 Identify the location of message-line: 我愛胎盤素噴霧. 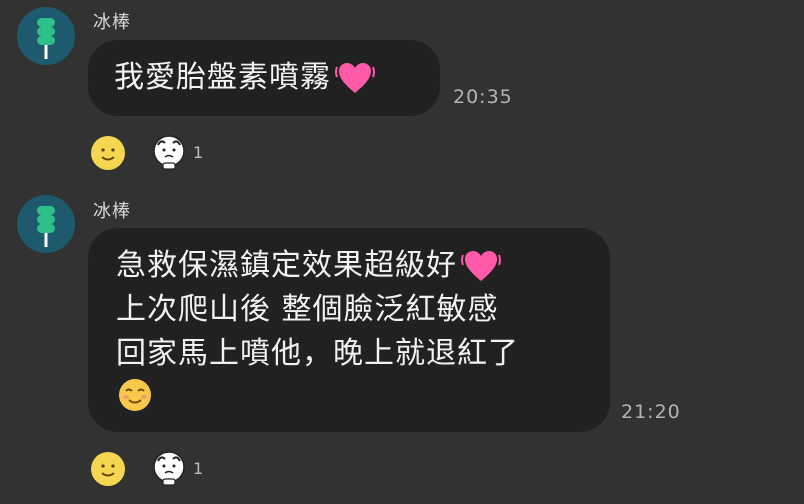
(264, 78).